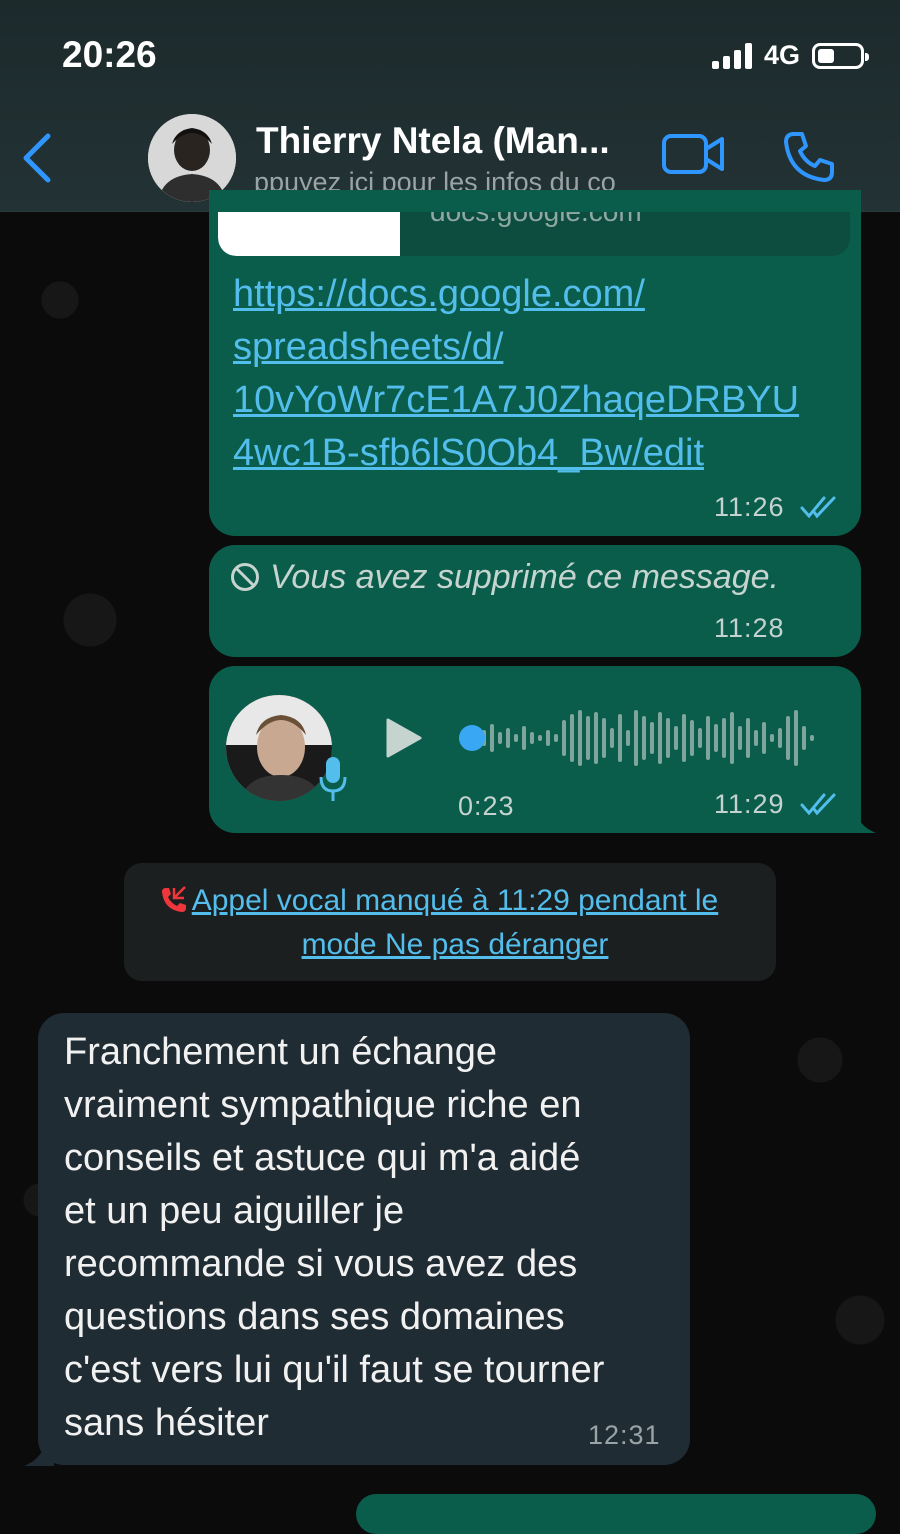  I want to click on link-preview-thumbnail, so click(309, 234).